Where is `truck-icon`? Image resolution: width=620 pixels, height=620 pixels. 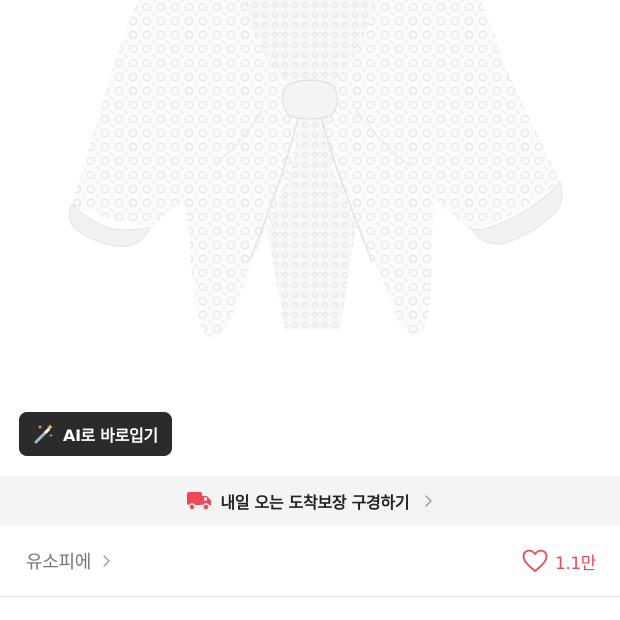
truck-icon is located at coordinates (198, 501).